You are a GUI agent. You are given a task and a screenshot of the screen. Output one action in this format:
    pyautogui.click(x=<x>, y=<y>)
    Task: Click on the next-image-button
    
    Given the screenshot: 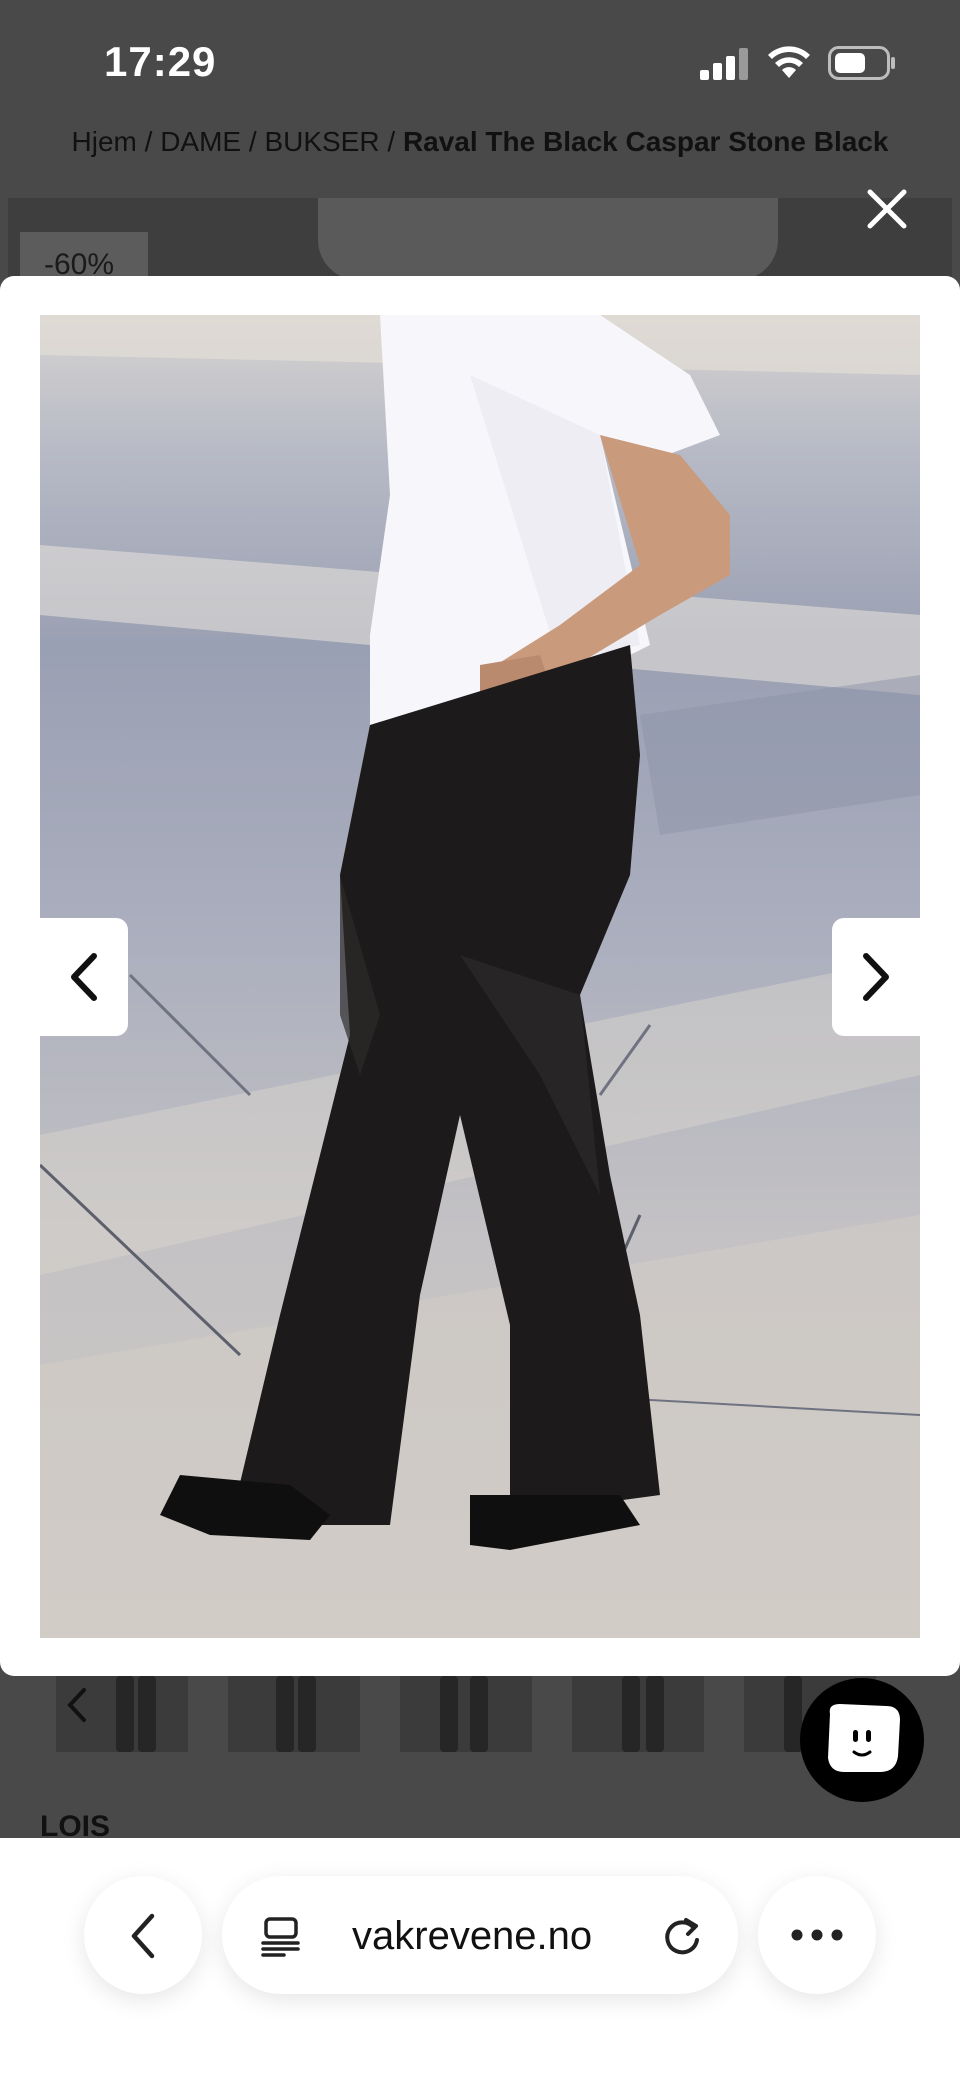 What is the action you would take?
    pyautogui.click(x=876, y=977)
    